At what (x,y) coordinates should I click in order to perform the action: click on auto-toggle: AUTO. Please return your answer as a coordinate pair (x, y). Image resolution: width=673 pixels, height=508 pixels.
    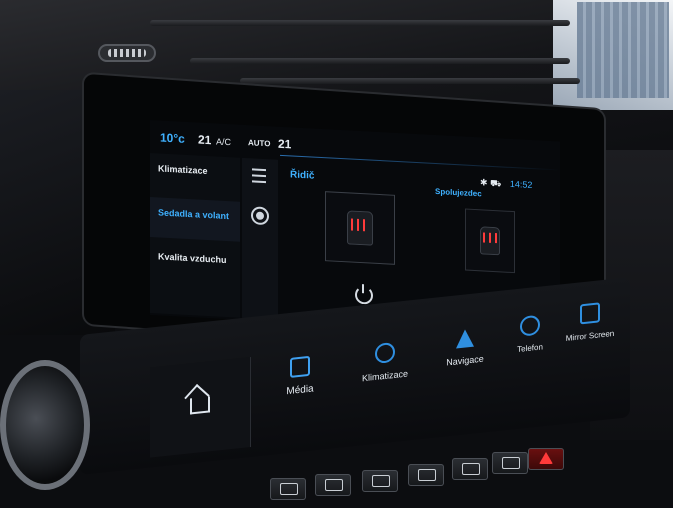
    Looking at the image, I should click on (259, 143).